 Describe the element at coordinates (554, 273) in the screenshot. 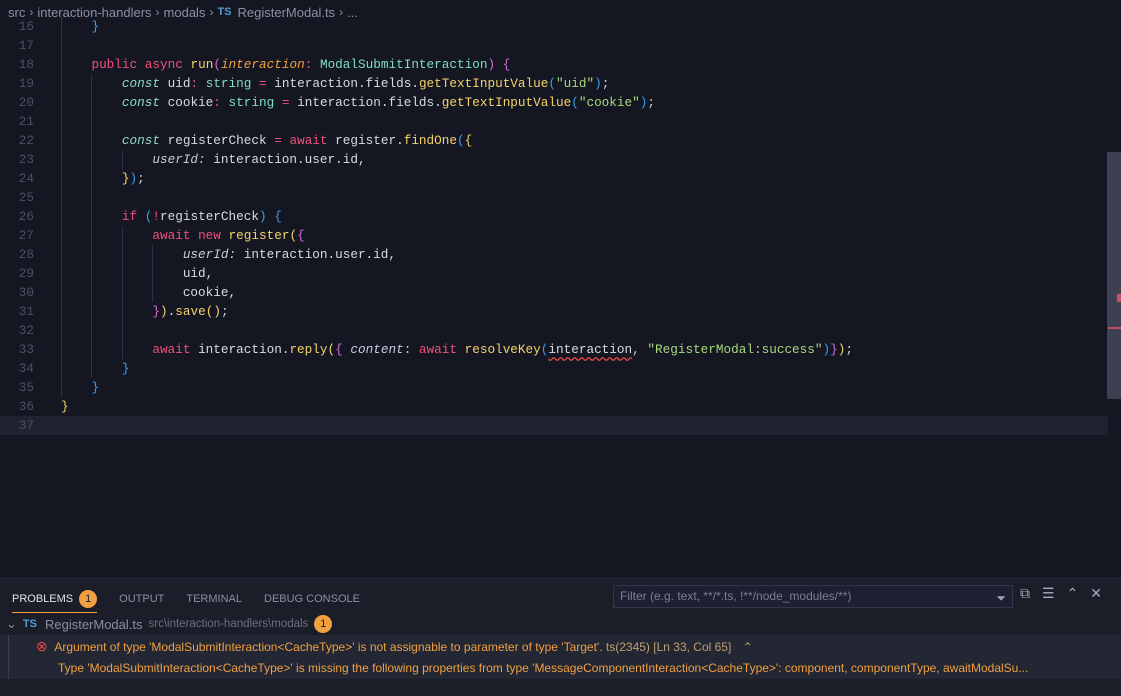

I see `code-line: 29 uid,` at that location.